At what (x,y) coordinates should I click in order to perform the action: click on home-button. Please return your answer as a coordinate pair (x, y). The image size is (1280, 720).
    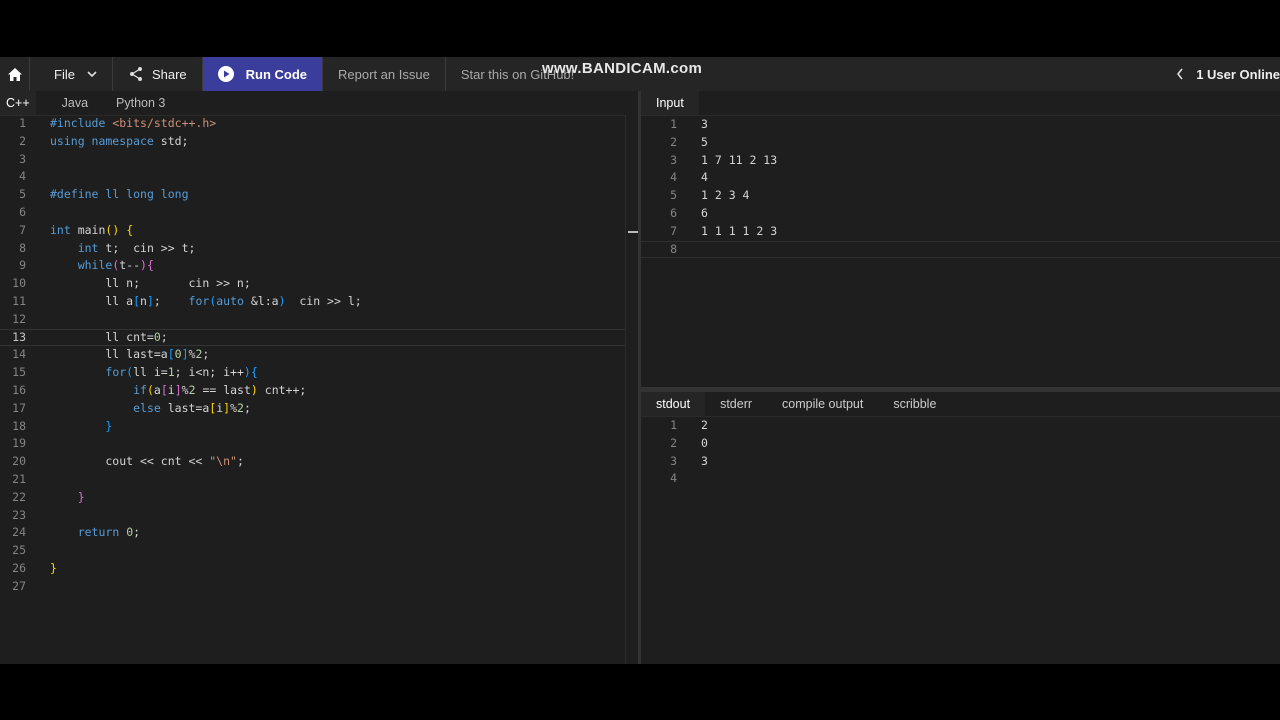
    Looking at the image, I should click on (15, 74).